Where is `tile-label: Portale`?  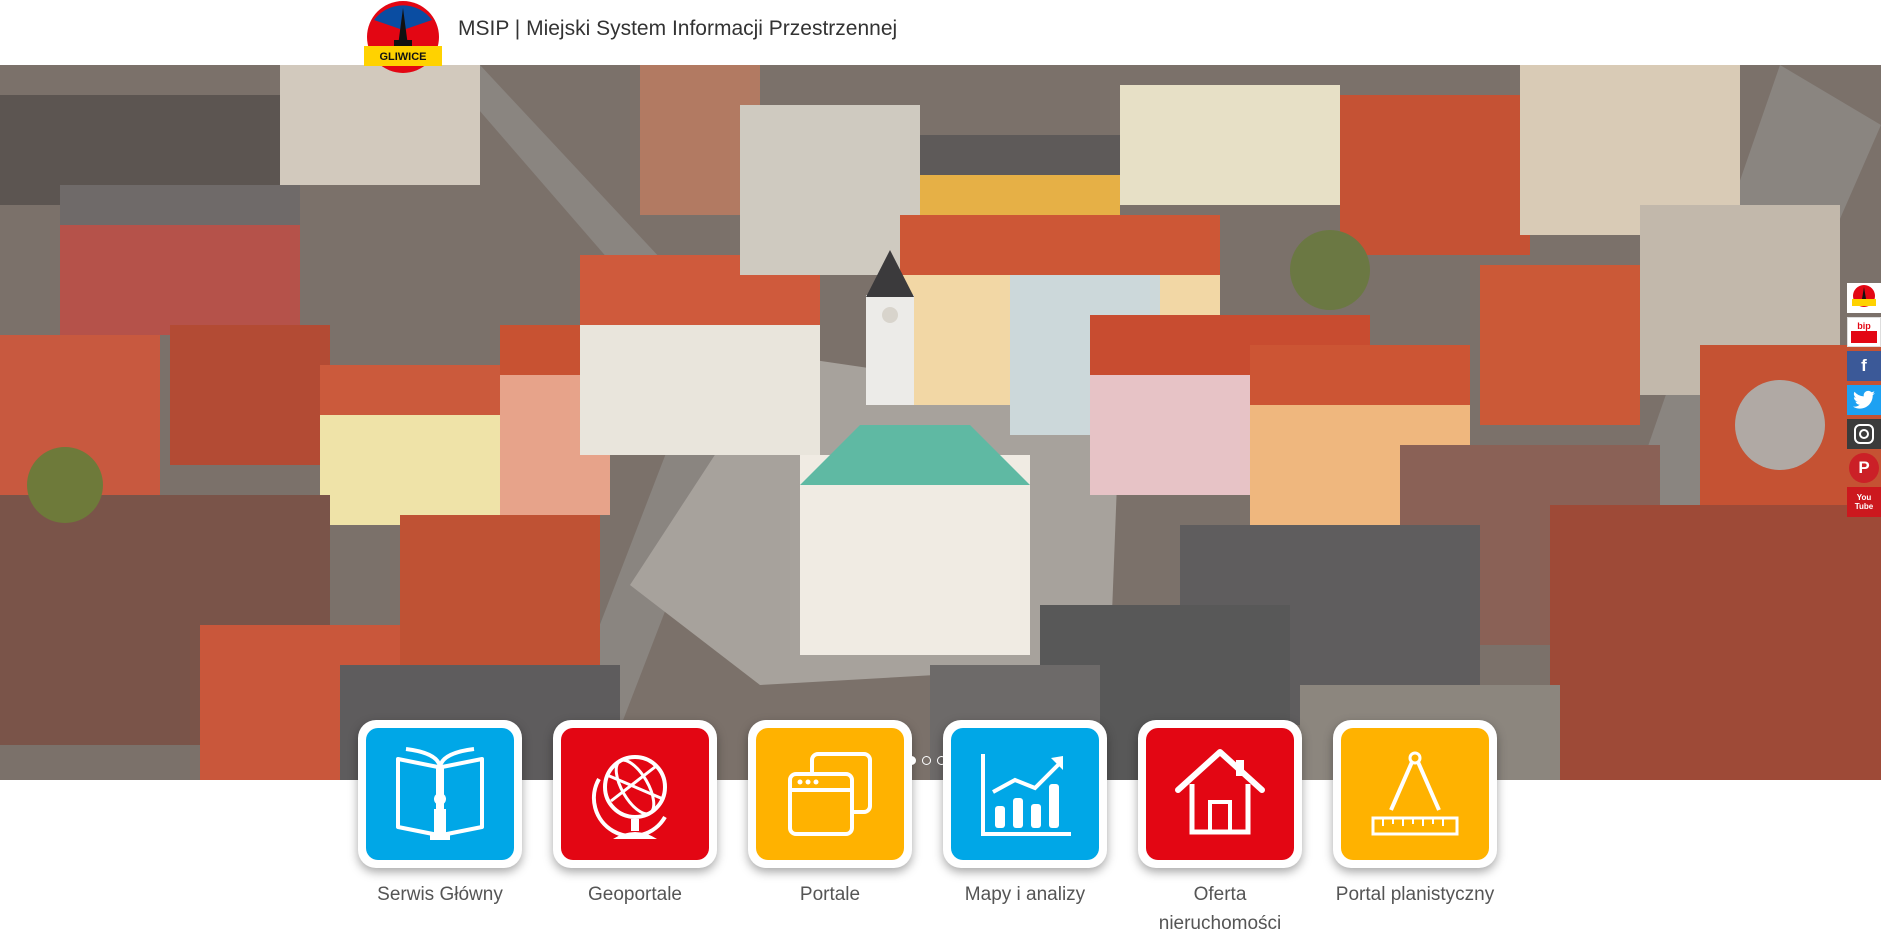 tile-label: Portale is located at coordinates (830, 894).